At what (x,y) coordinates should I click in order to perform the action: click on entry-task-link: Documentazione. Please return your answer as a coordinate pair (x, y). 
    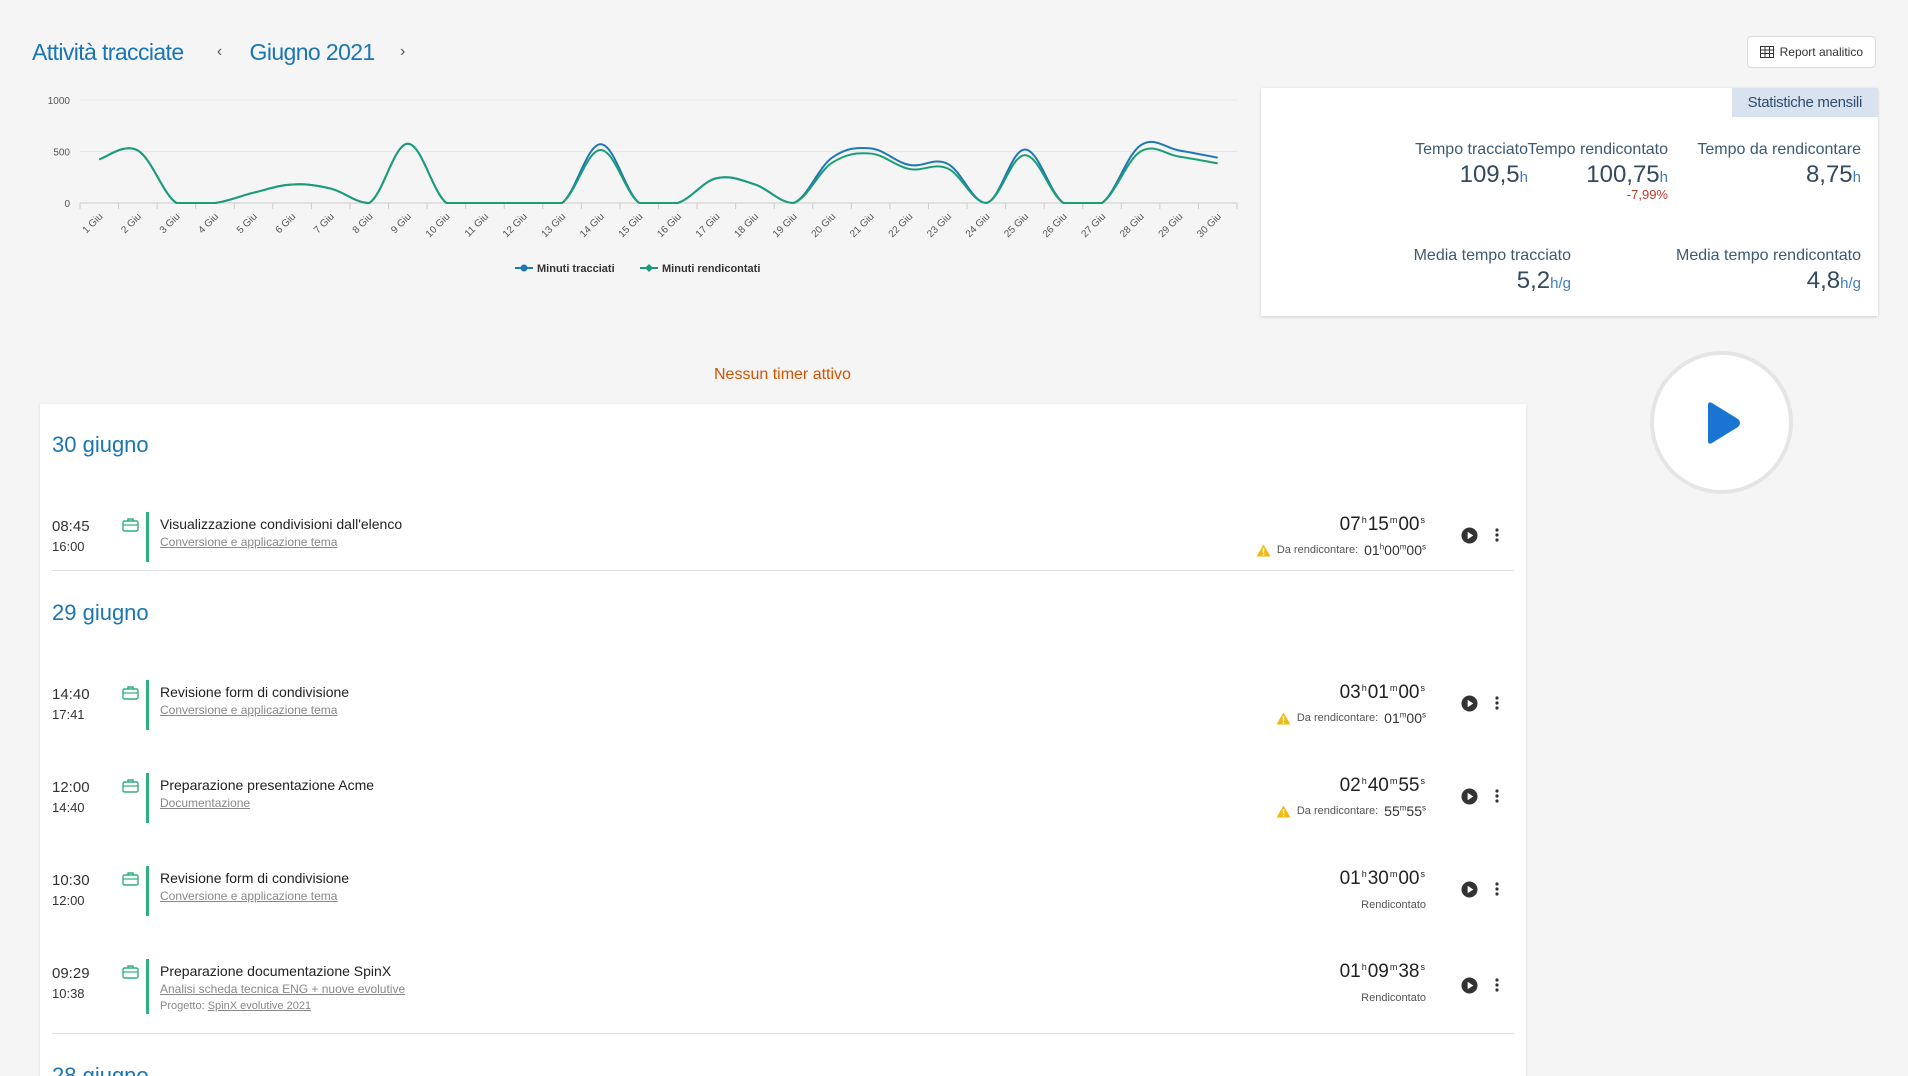
    Looking at the image, I should click on (205, 803).